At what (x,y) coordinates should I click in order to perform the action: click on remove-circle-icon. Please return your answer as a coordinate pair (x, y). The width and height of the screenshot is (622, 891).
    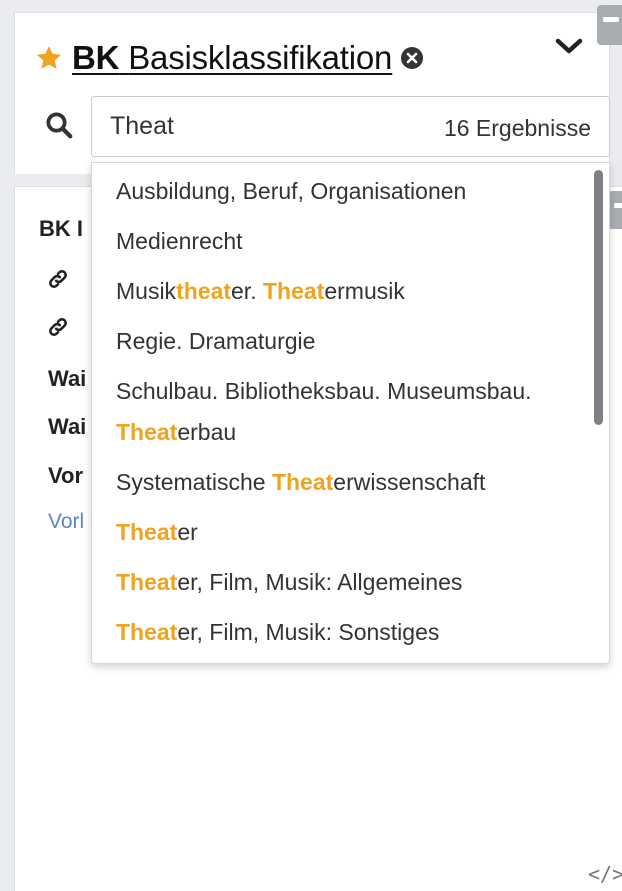
    Looking at the image, I should click on (412, 58).